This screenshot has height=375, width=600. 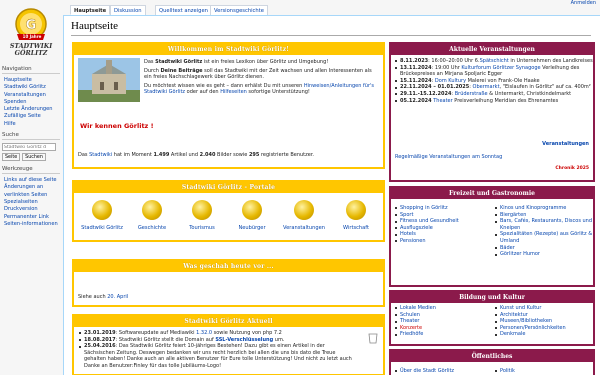 I want to click on page-title: Hauptseite, so click(x=95, y=26).